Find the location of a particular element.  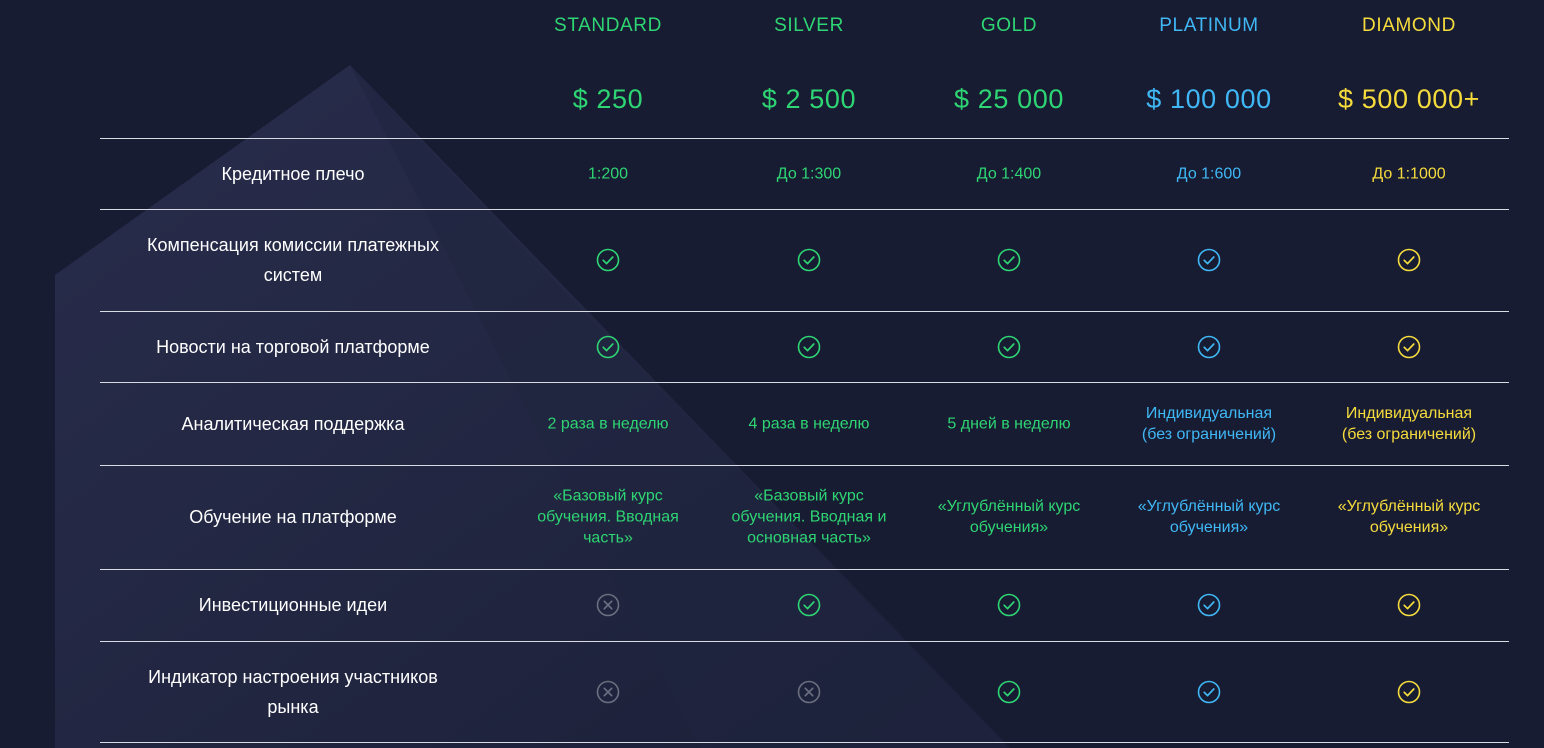

row-label: Кредитное плечо is located at coordinates (293, 173).